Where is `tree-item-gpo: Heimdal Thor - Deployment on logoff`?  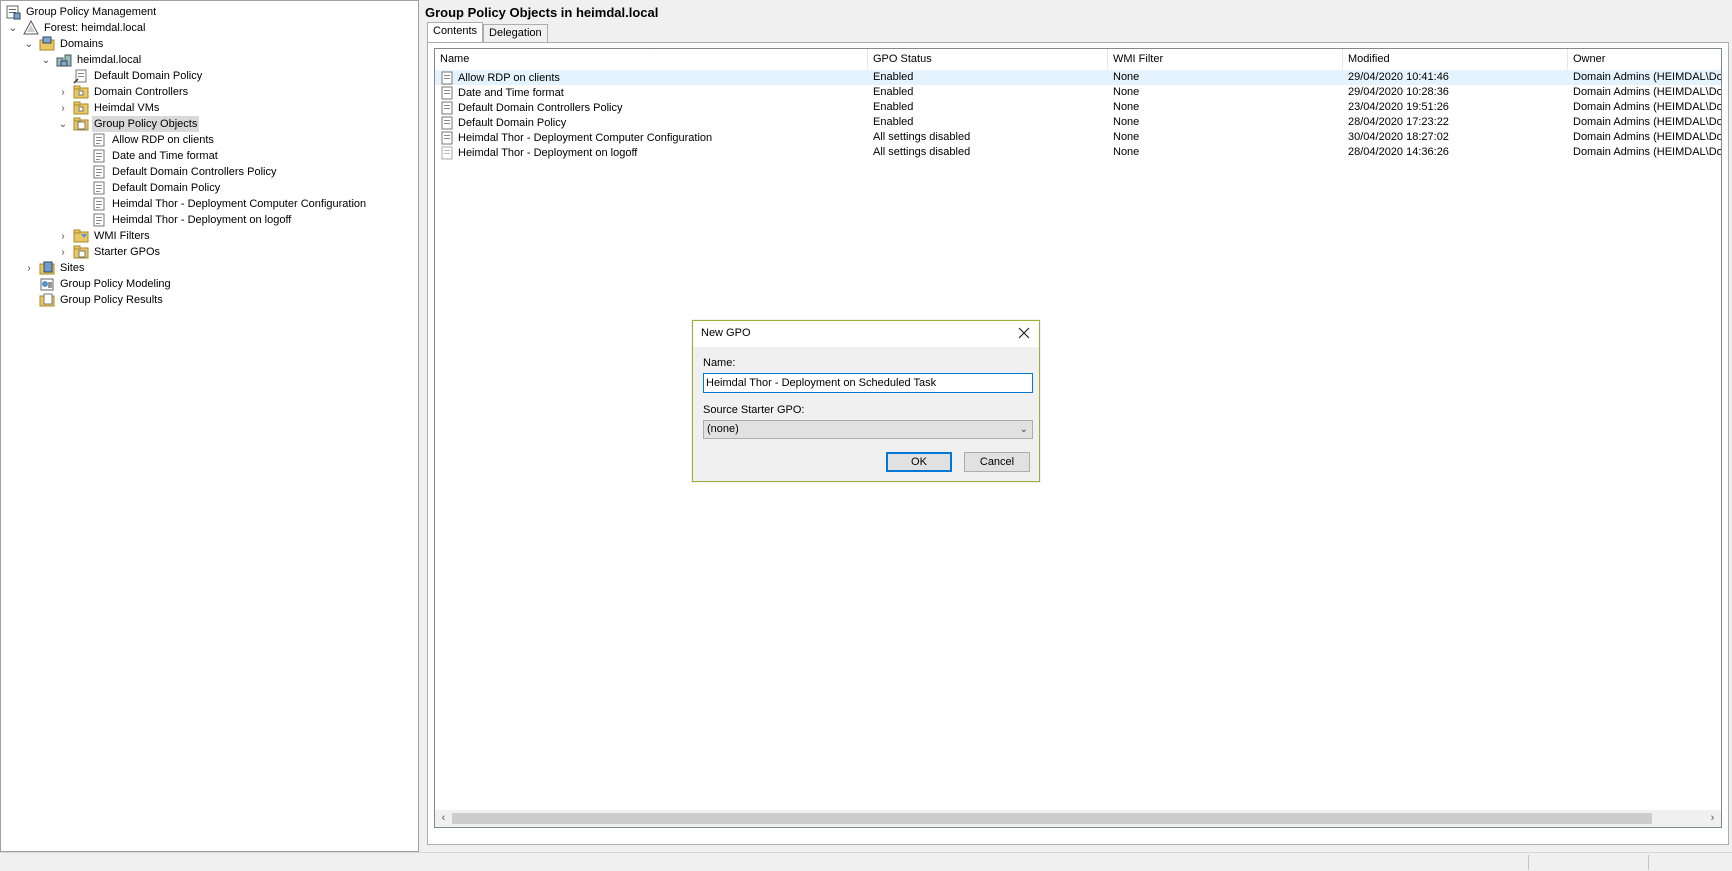
tree-item-gpo: Heimdal Thor - Deployment on logoff is located at coordinates (184, 220).